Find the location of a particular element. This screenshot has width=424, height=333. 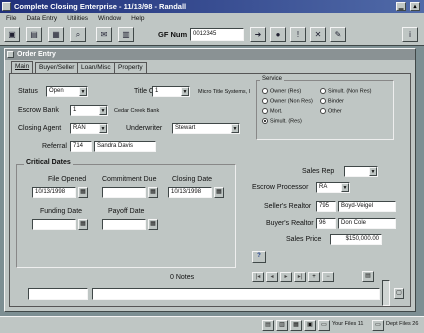

info-icon: i is located at coordinates (410, 34).